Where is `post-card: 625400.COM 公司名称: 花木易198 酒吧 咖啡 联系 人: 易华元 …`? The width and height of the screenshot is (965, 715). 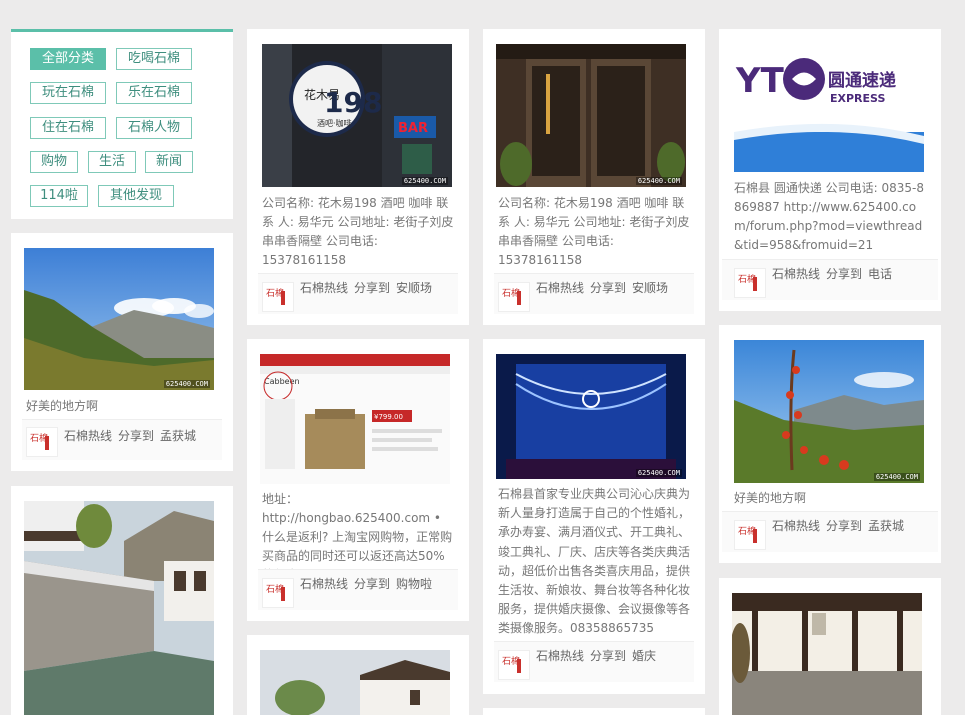 post-card: 625400.COM 公司名称: 花木易198 酒吧 咖啡 联系 人: 易华元 … is located at coordinates (594, 177).